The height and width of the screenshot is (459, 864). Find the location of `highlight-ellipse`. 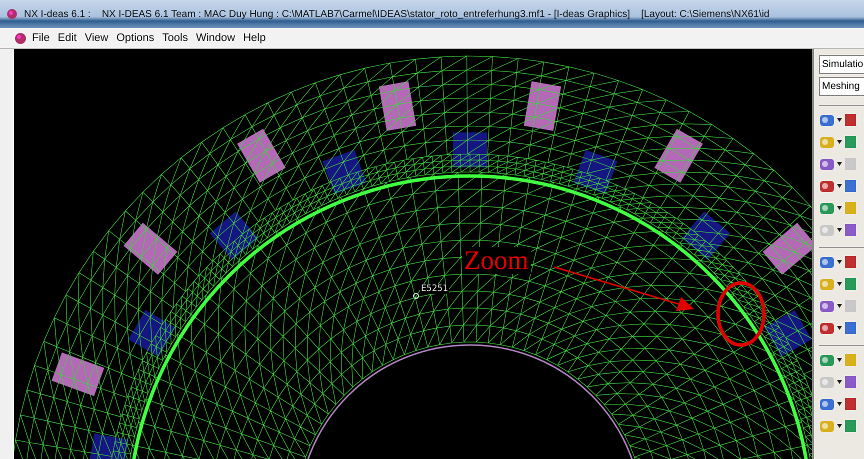

highlight-ellipse is located at coordinates (741, 314).